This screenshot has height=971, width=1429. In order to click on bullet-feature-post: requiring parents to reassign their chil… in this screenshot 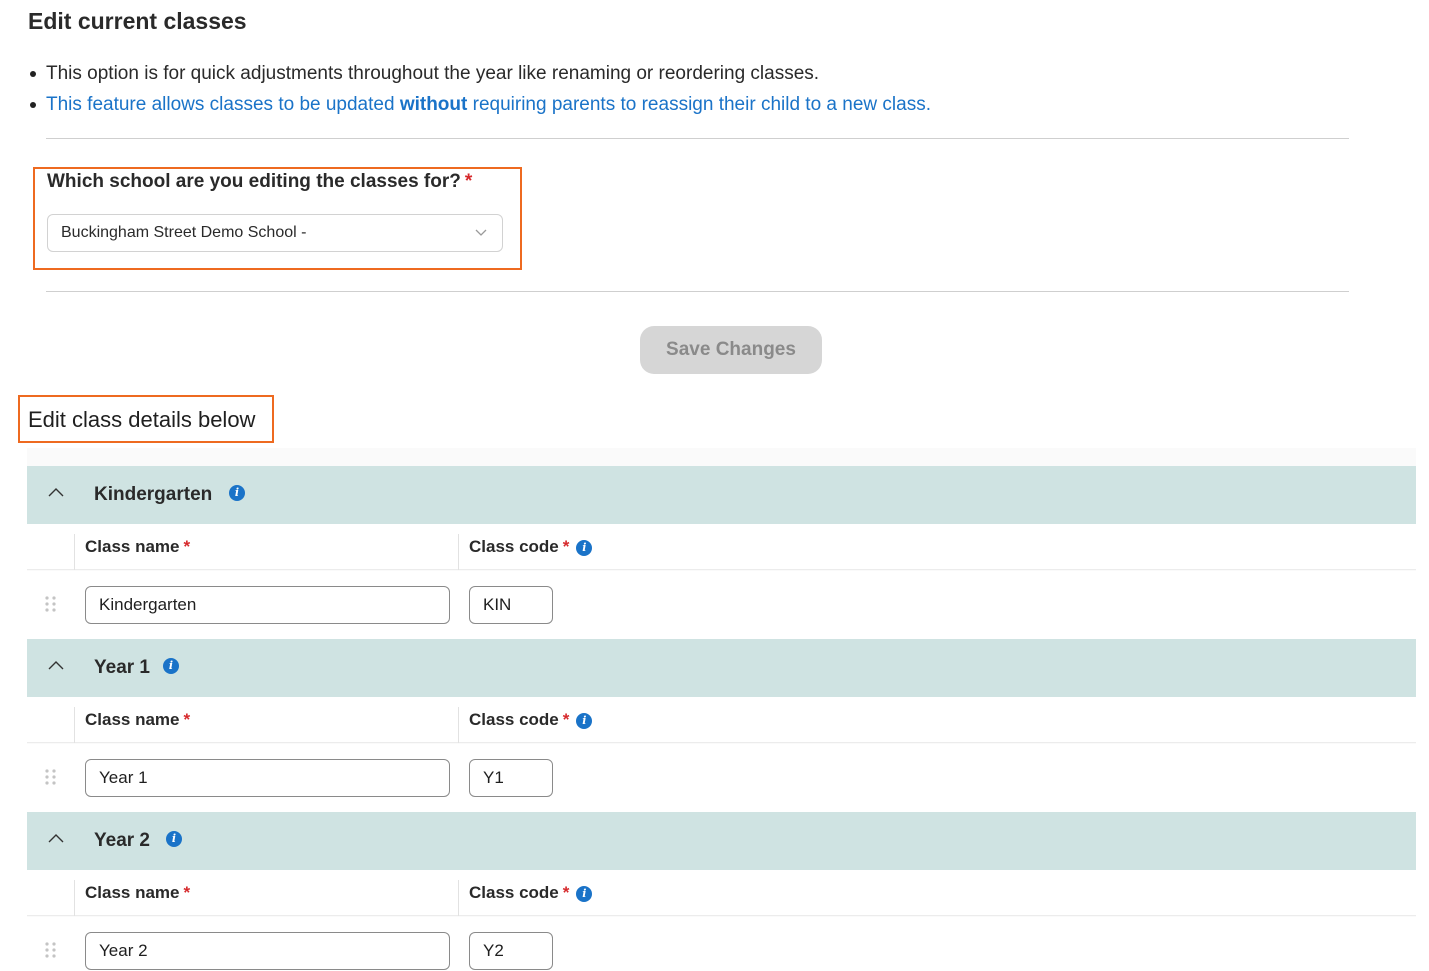, I will do `click(699, 104)`.